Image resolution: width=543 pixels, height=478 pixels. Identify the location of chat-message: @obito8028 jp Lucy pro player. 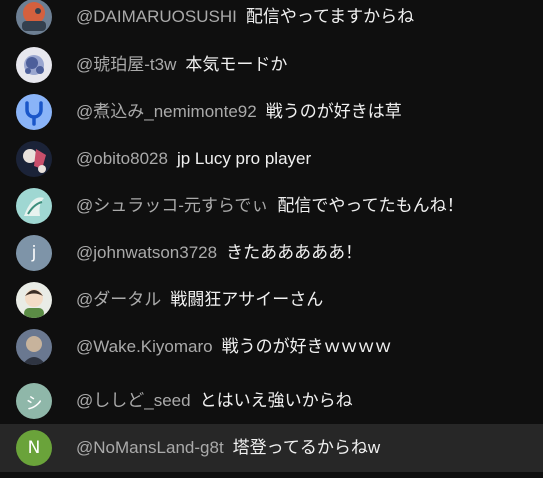
(271, 159).